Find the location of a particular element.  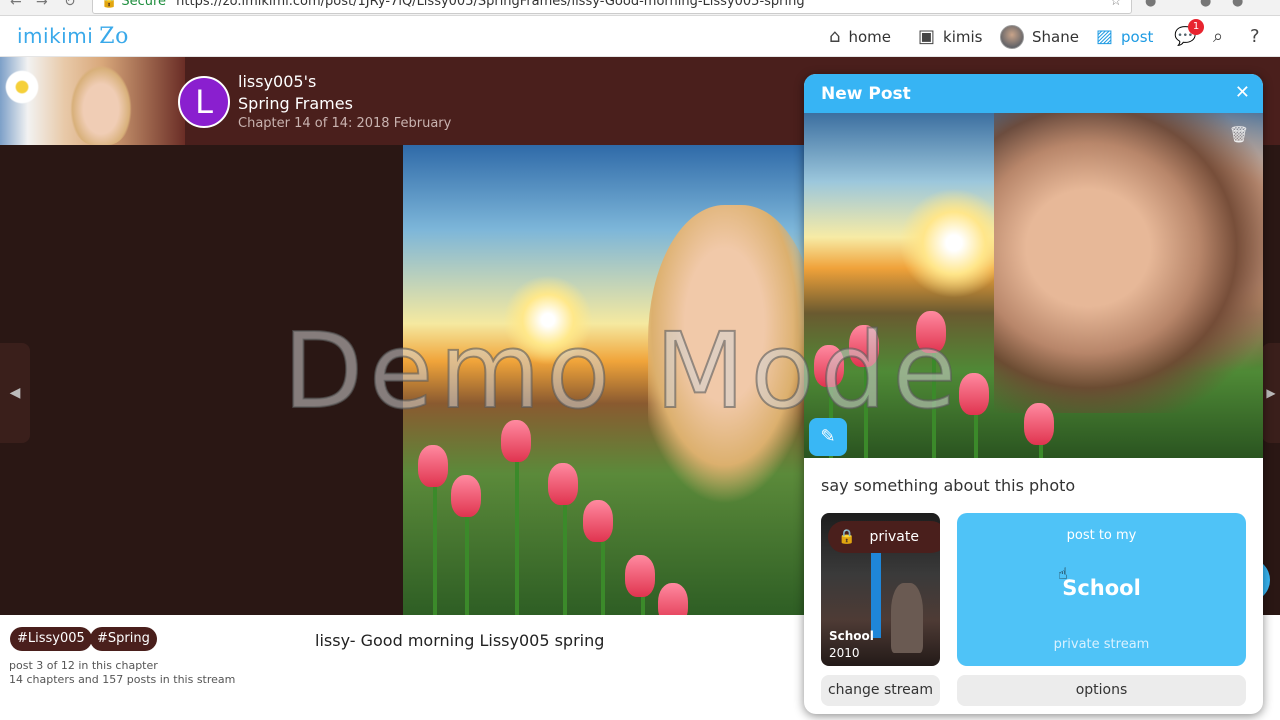

blue-pillar-art is located at coordinates (876, 593).